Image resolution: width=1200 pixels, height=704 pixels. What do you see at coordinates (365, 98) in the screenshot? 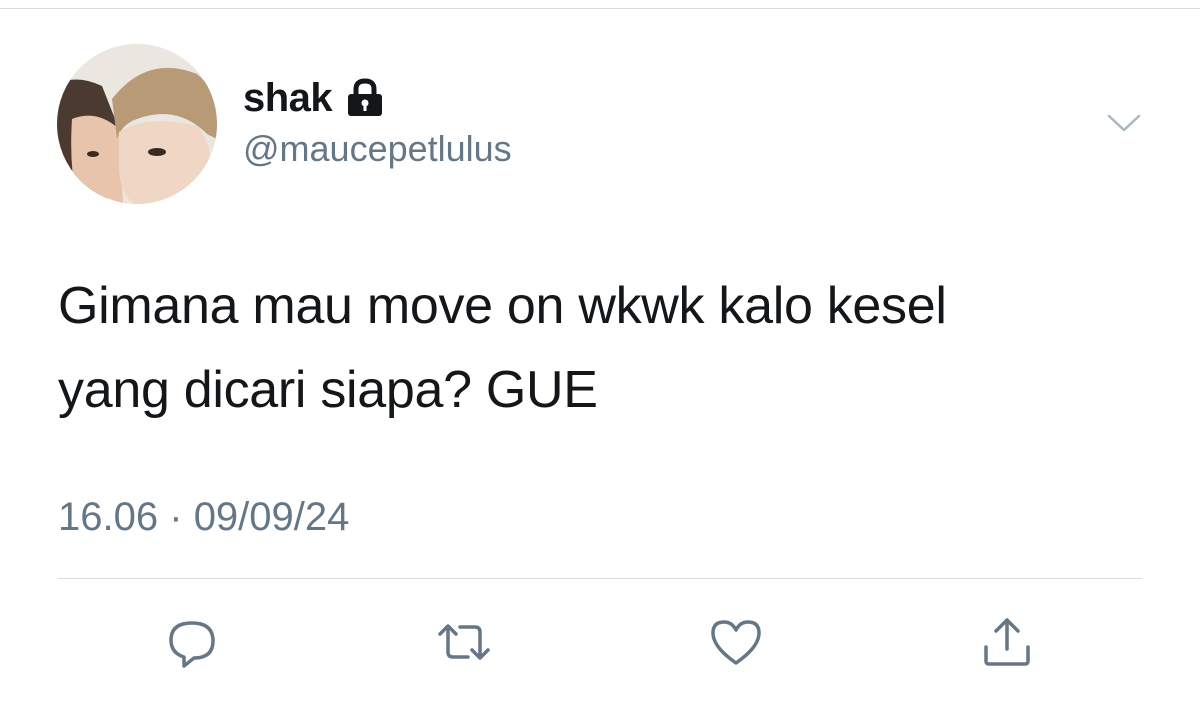
I see `lock-icon` at bounding box center [365, 98].